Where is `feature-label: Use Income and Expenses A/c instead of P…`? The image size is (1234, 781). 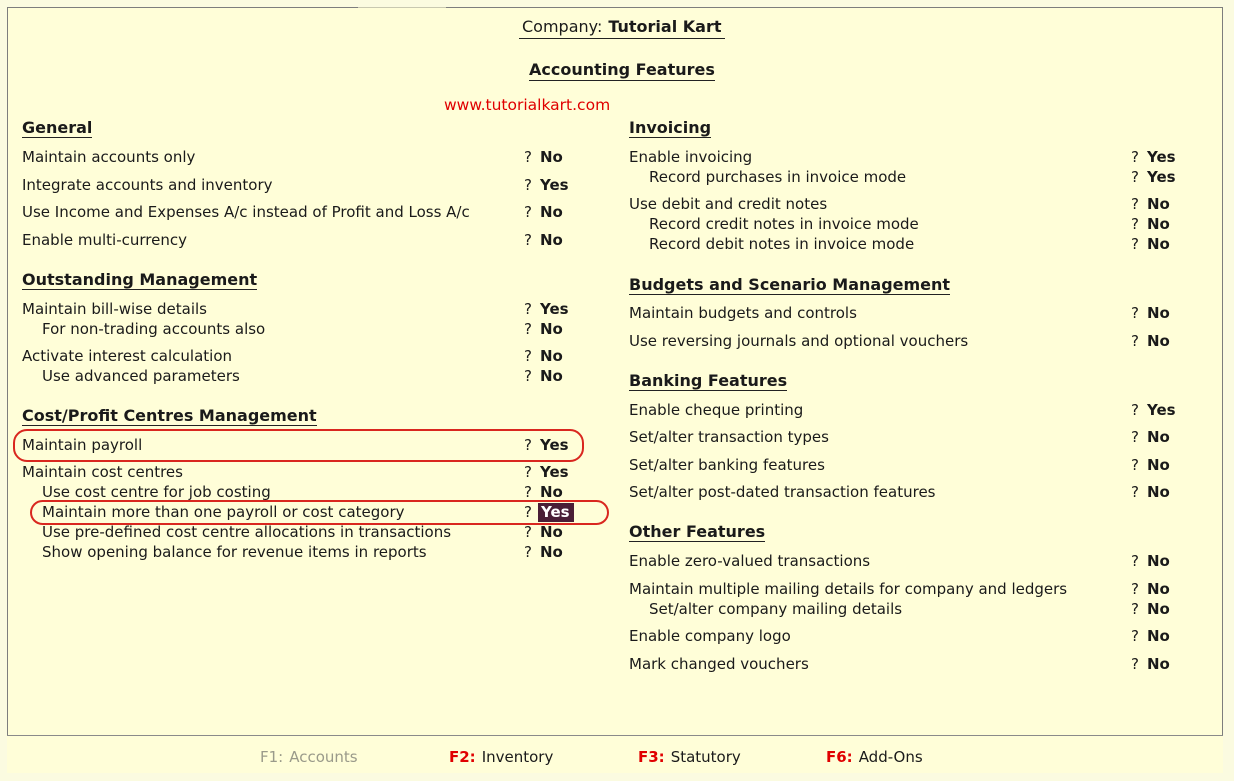
feature-label: Use Income and Expenses A/c instead of P… is located at coordinates (246, 212).